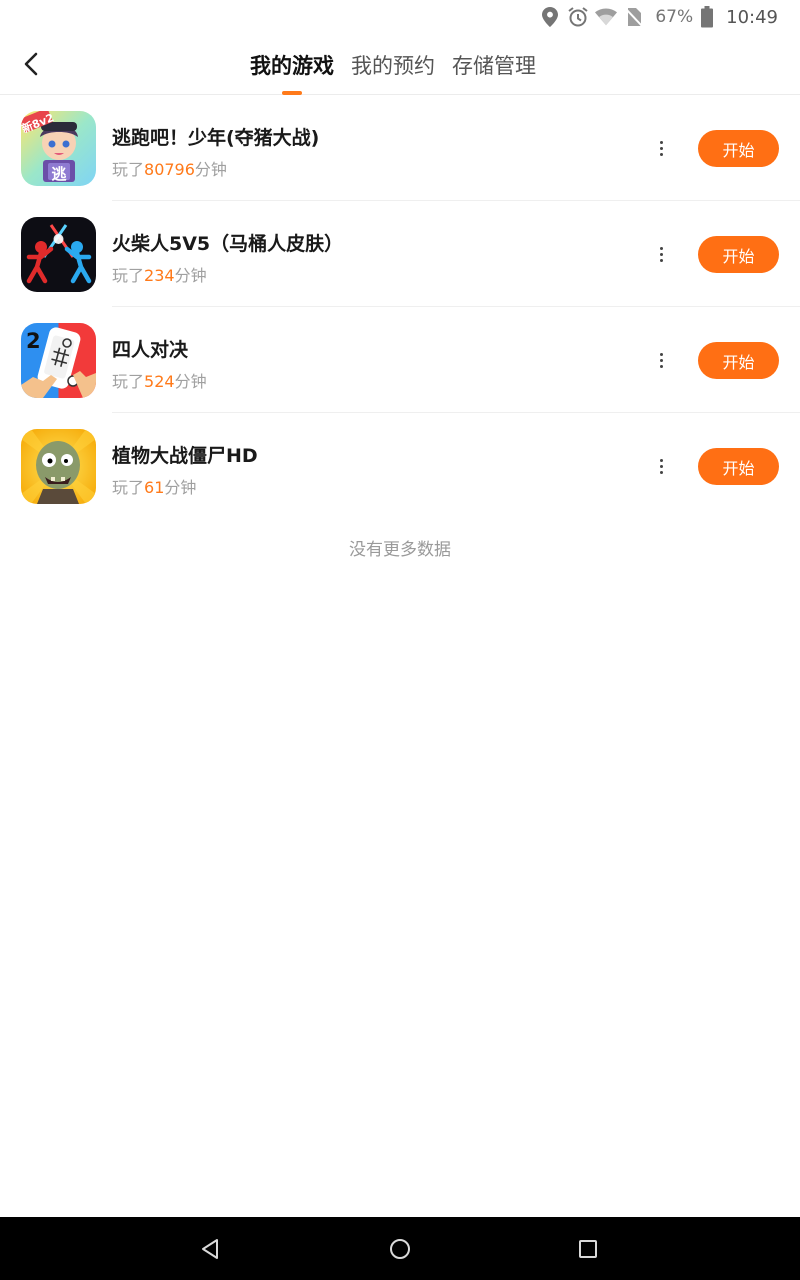 The height and width of the screenshot is (1280, 800). Describe the element at coordinates (59, 174) in the screenshot. I see `icon-glyph-text: 逃` at that location.